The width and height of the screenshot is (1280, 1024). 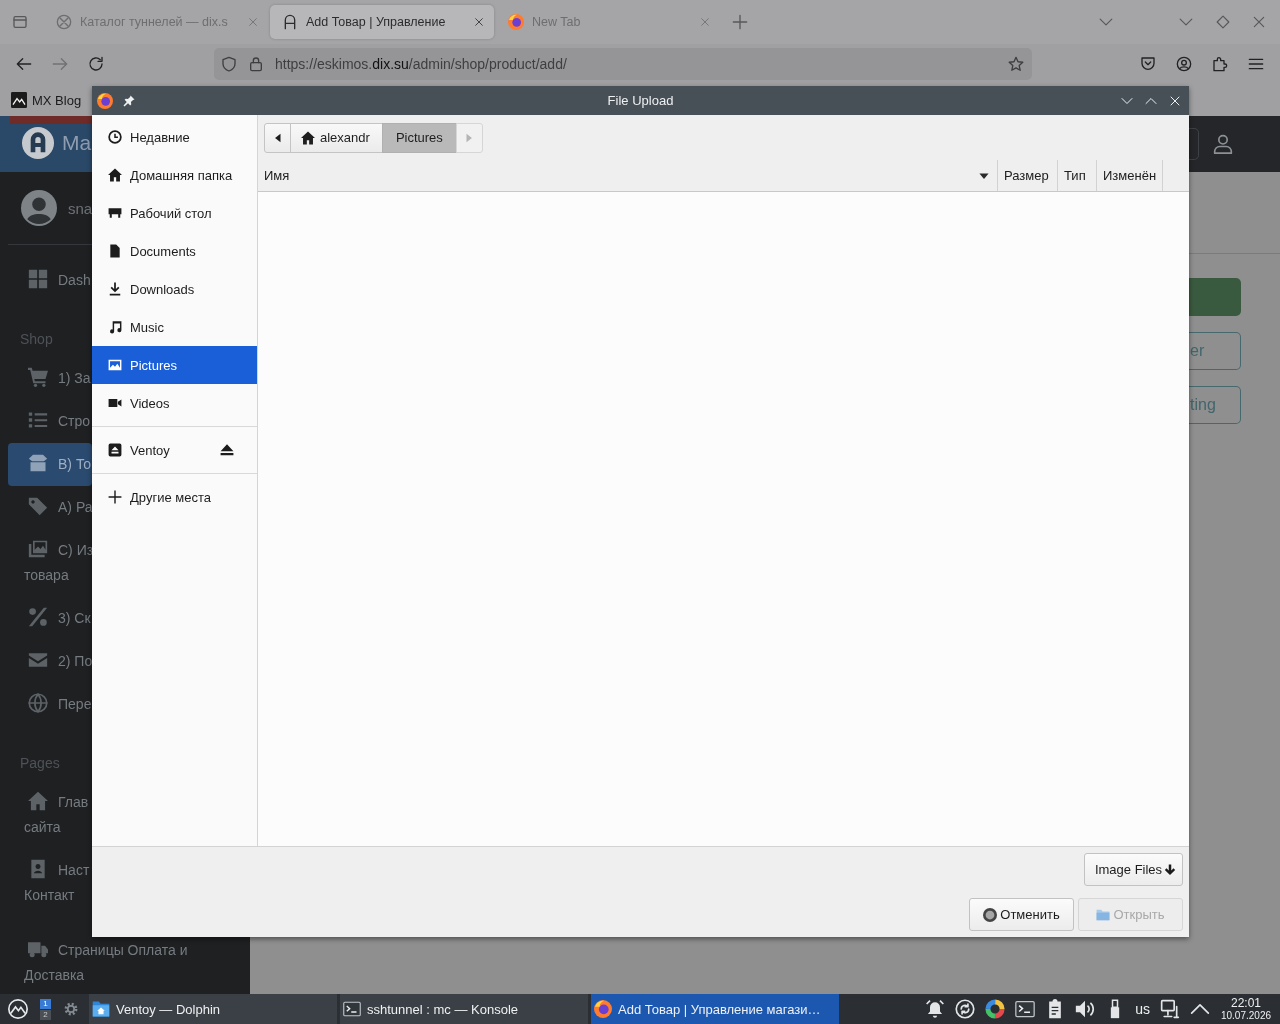 What do you see at coordinates (229, 64) in the screenshot?
I see `shield-icon` at bounding box center [229, 64].